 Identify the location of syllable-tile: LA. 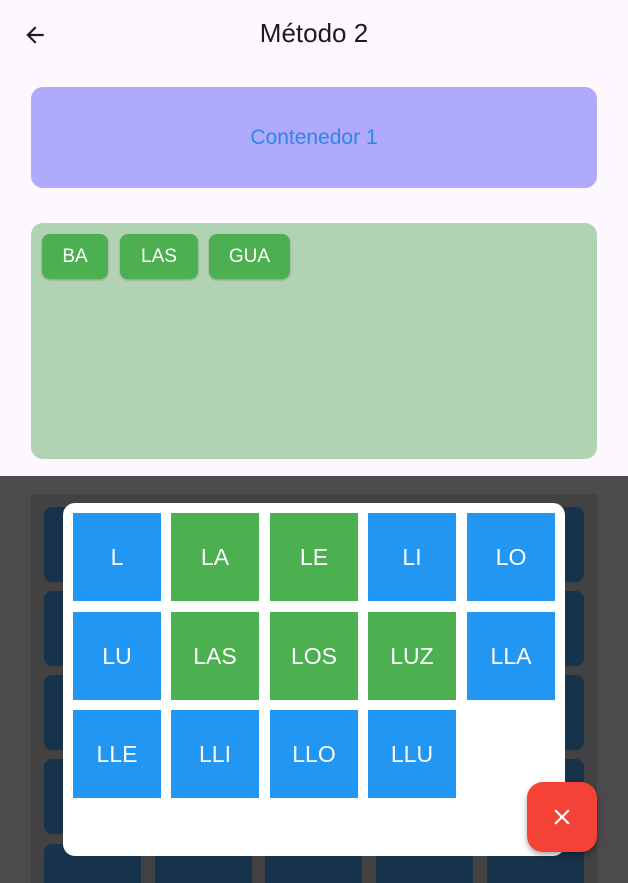
(215, 557).